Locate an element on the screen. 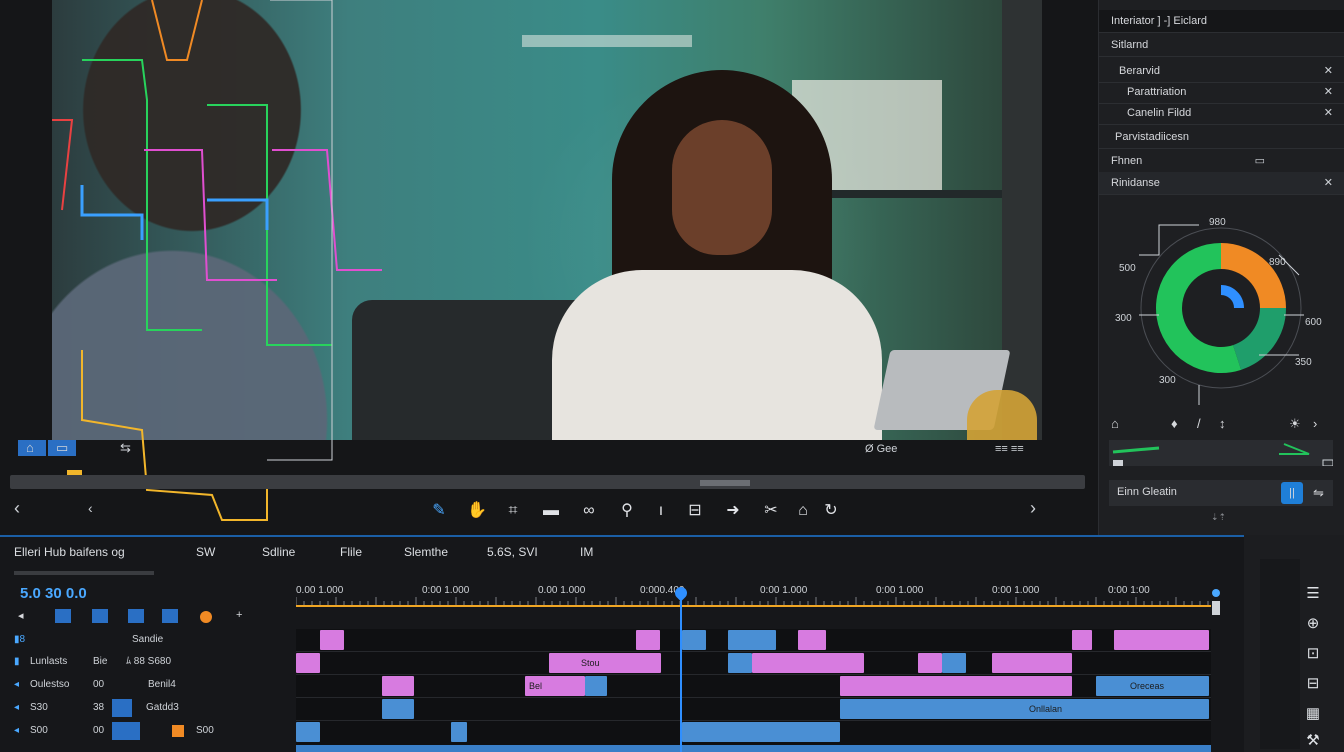 This screenshot has width=1344, height=752. pin-icon: ↕ is located at coordinates (1222, 423).